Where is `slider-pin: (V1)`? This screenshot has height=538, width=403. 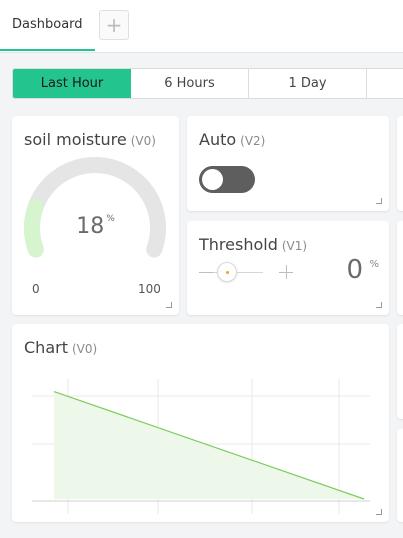
slider-pin: (V1) is located at coordinates (294, 246).